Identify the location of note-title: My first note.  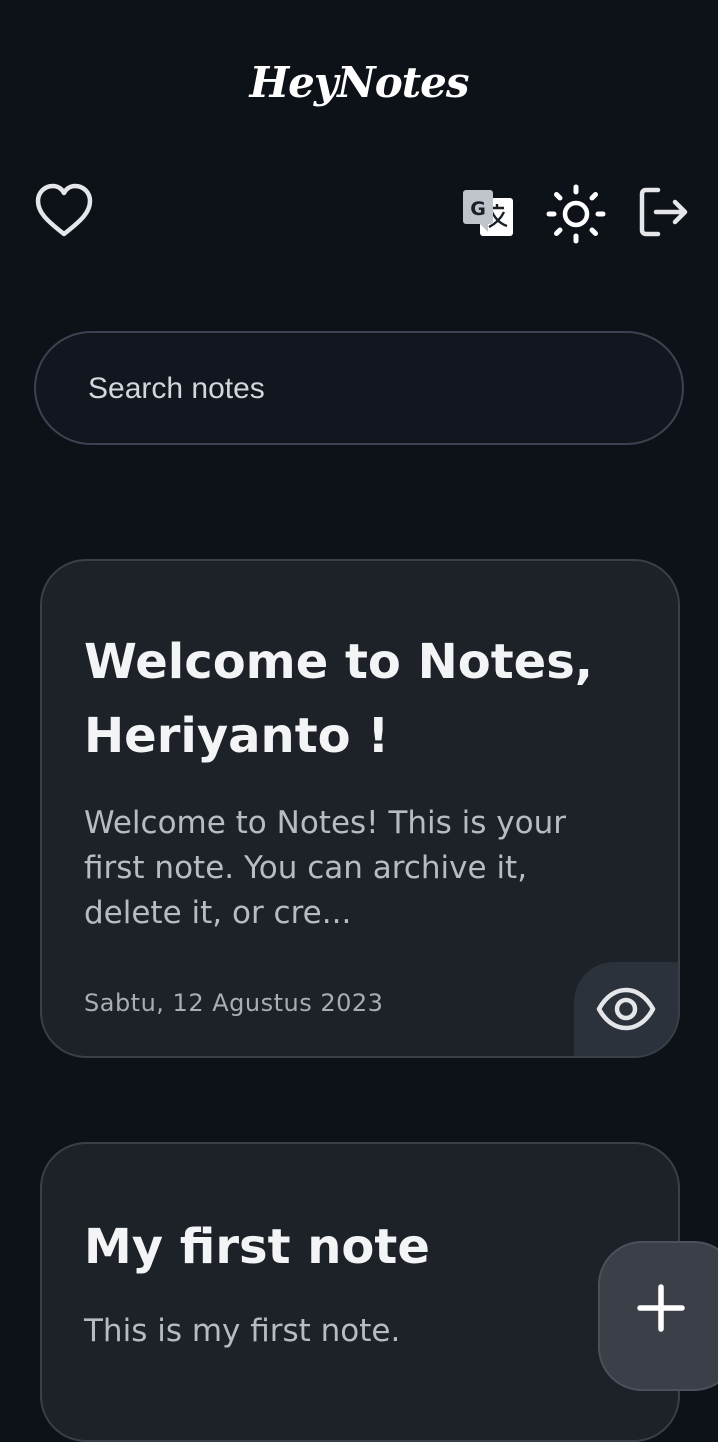
(257, 1247).